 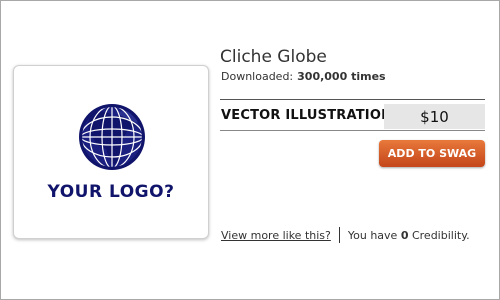 I want to click on license-type-label: VECTOR ILLUSTRATION, so click(x=307, y=115).